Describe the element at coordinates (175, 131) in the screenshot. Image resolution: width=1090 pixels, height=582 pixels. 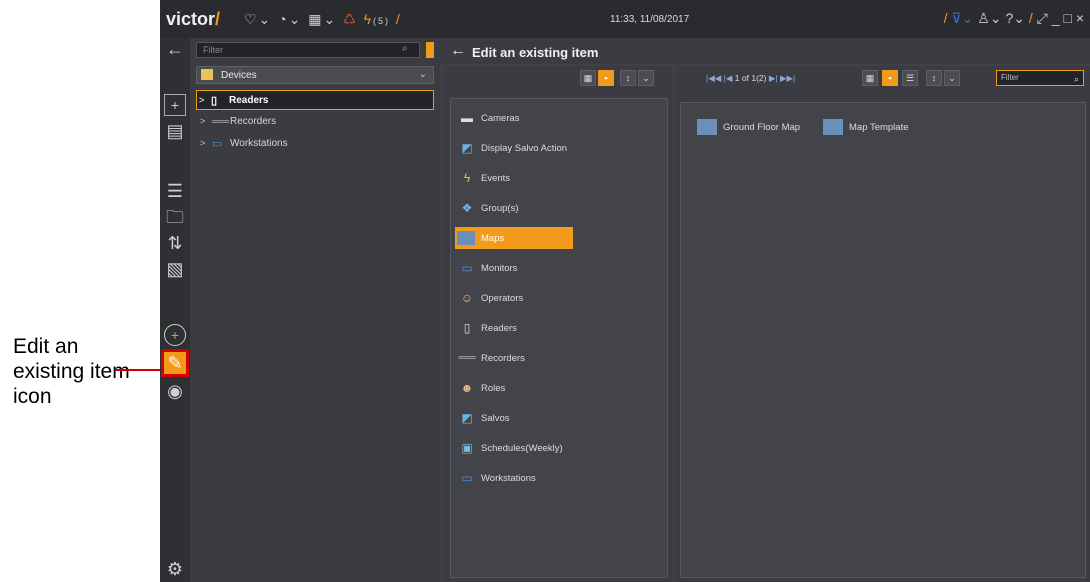
I see `layout-icon: ▤` at that location.